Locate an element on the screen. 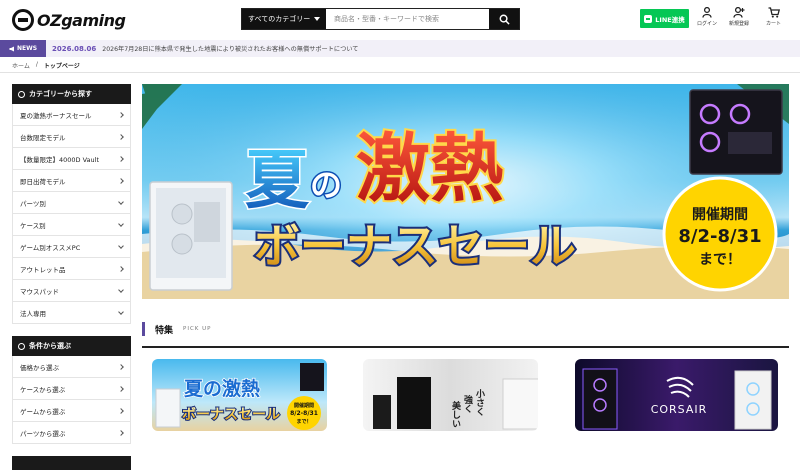  news-date: 2026.08.06 is located at coordinates (74, 48).